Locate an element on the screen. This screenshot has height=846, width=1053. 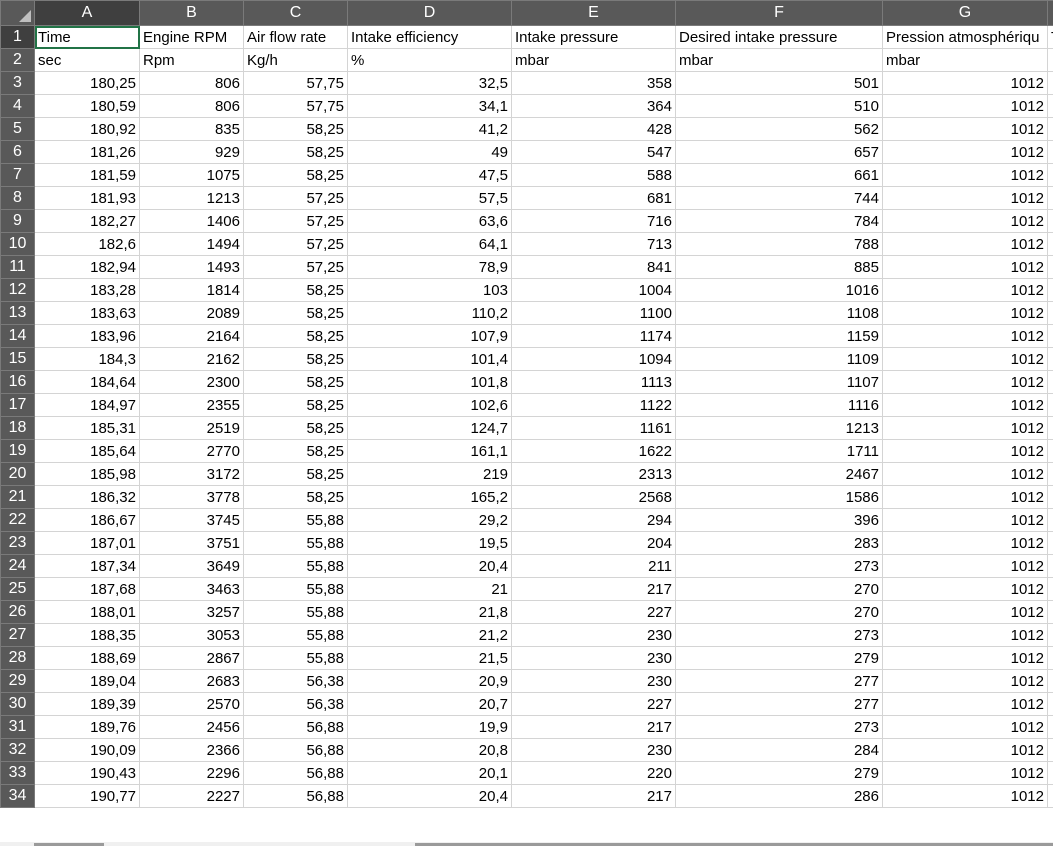
data-cell: 63,6 is located at coordinates (429, 221).